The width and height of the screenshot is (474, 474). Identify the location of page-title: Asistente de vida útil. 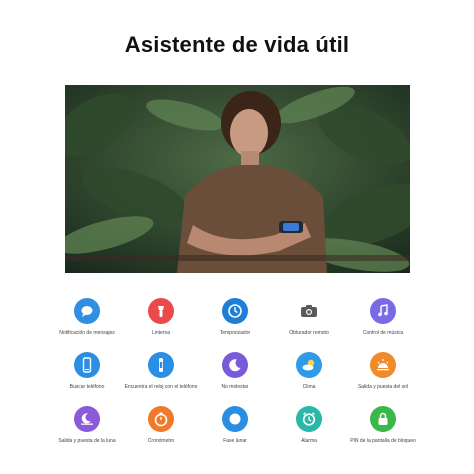
(237, 44).